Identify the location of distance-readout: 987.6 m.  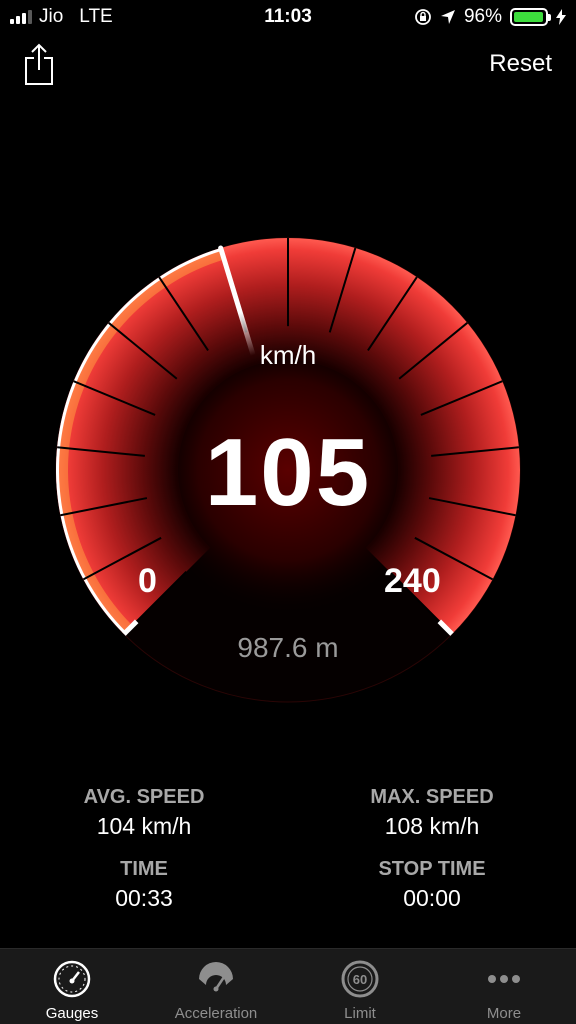
(288, 647).